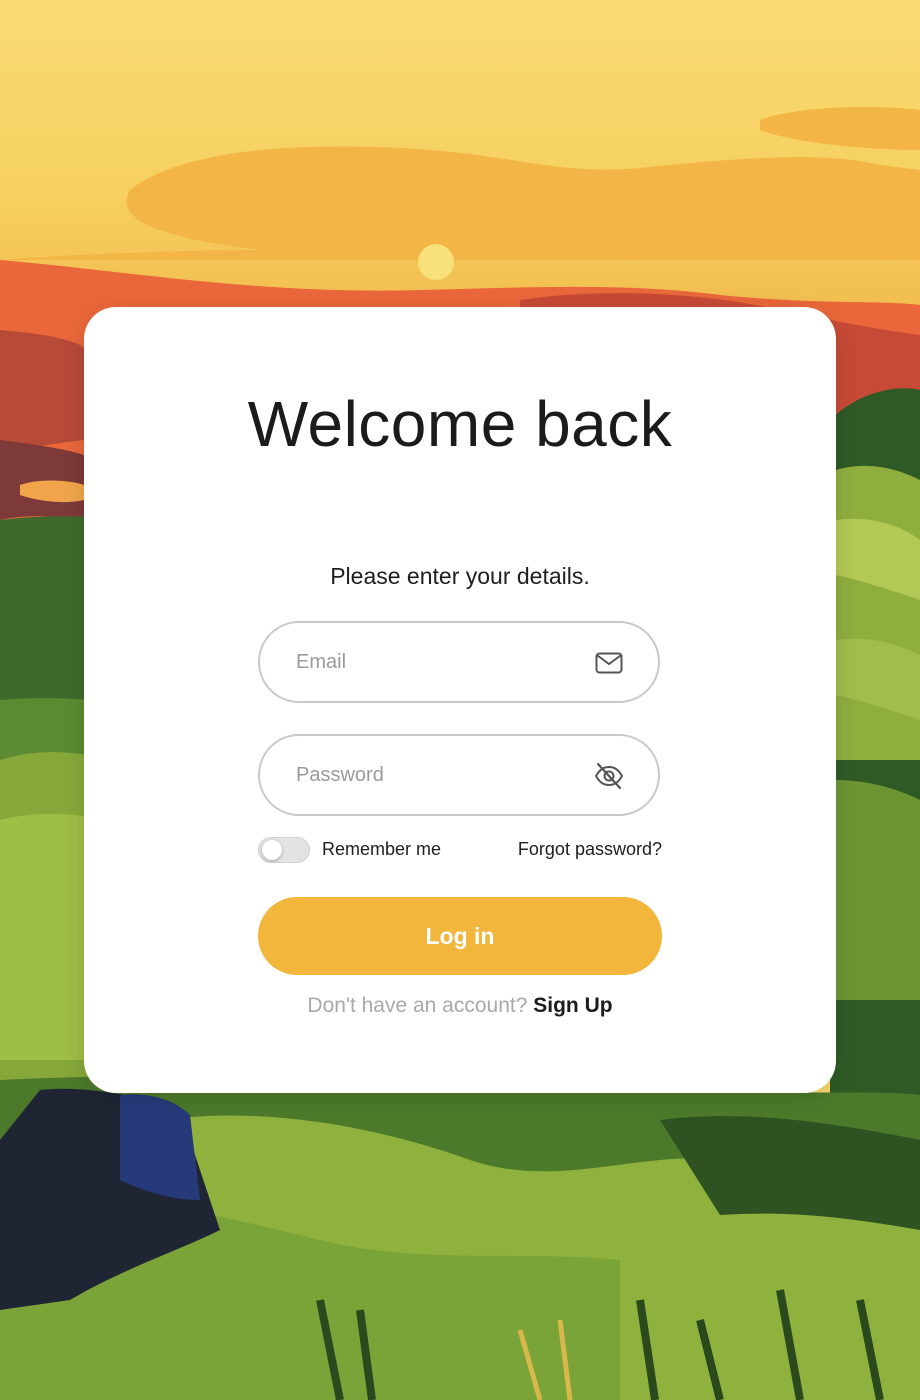 Image resolution: width=920 pixels, height=1400 pixels. Describe the element at coordinates (284, 850) in the screenshot. I see `remember-me-toggle` at that location.